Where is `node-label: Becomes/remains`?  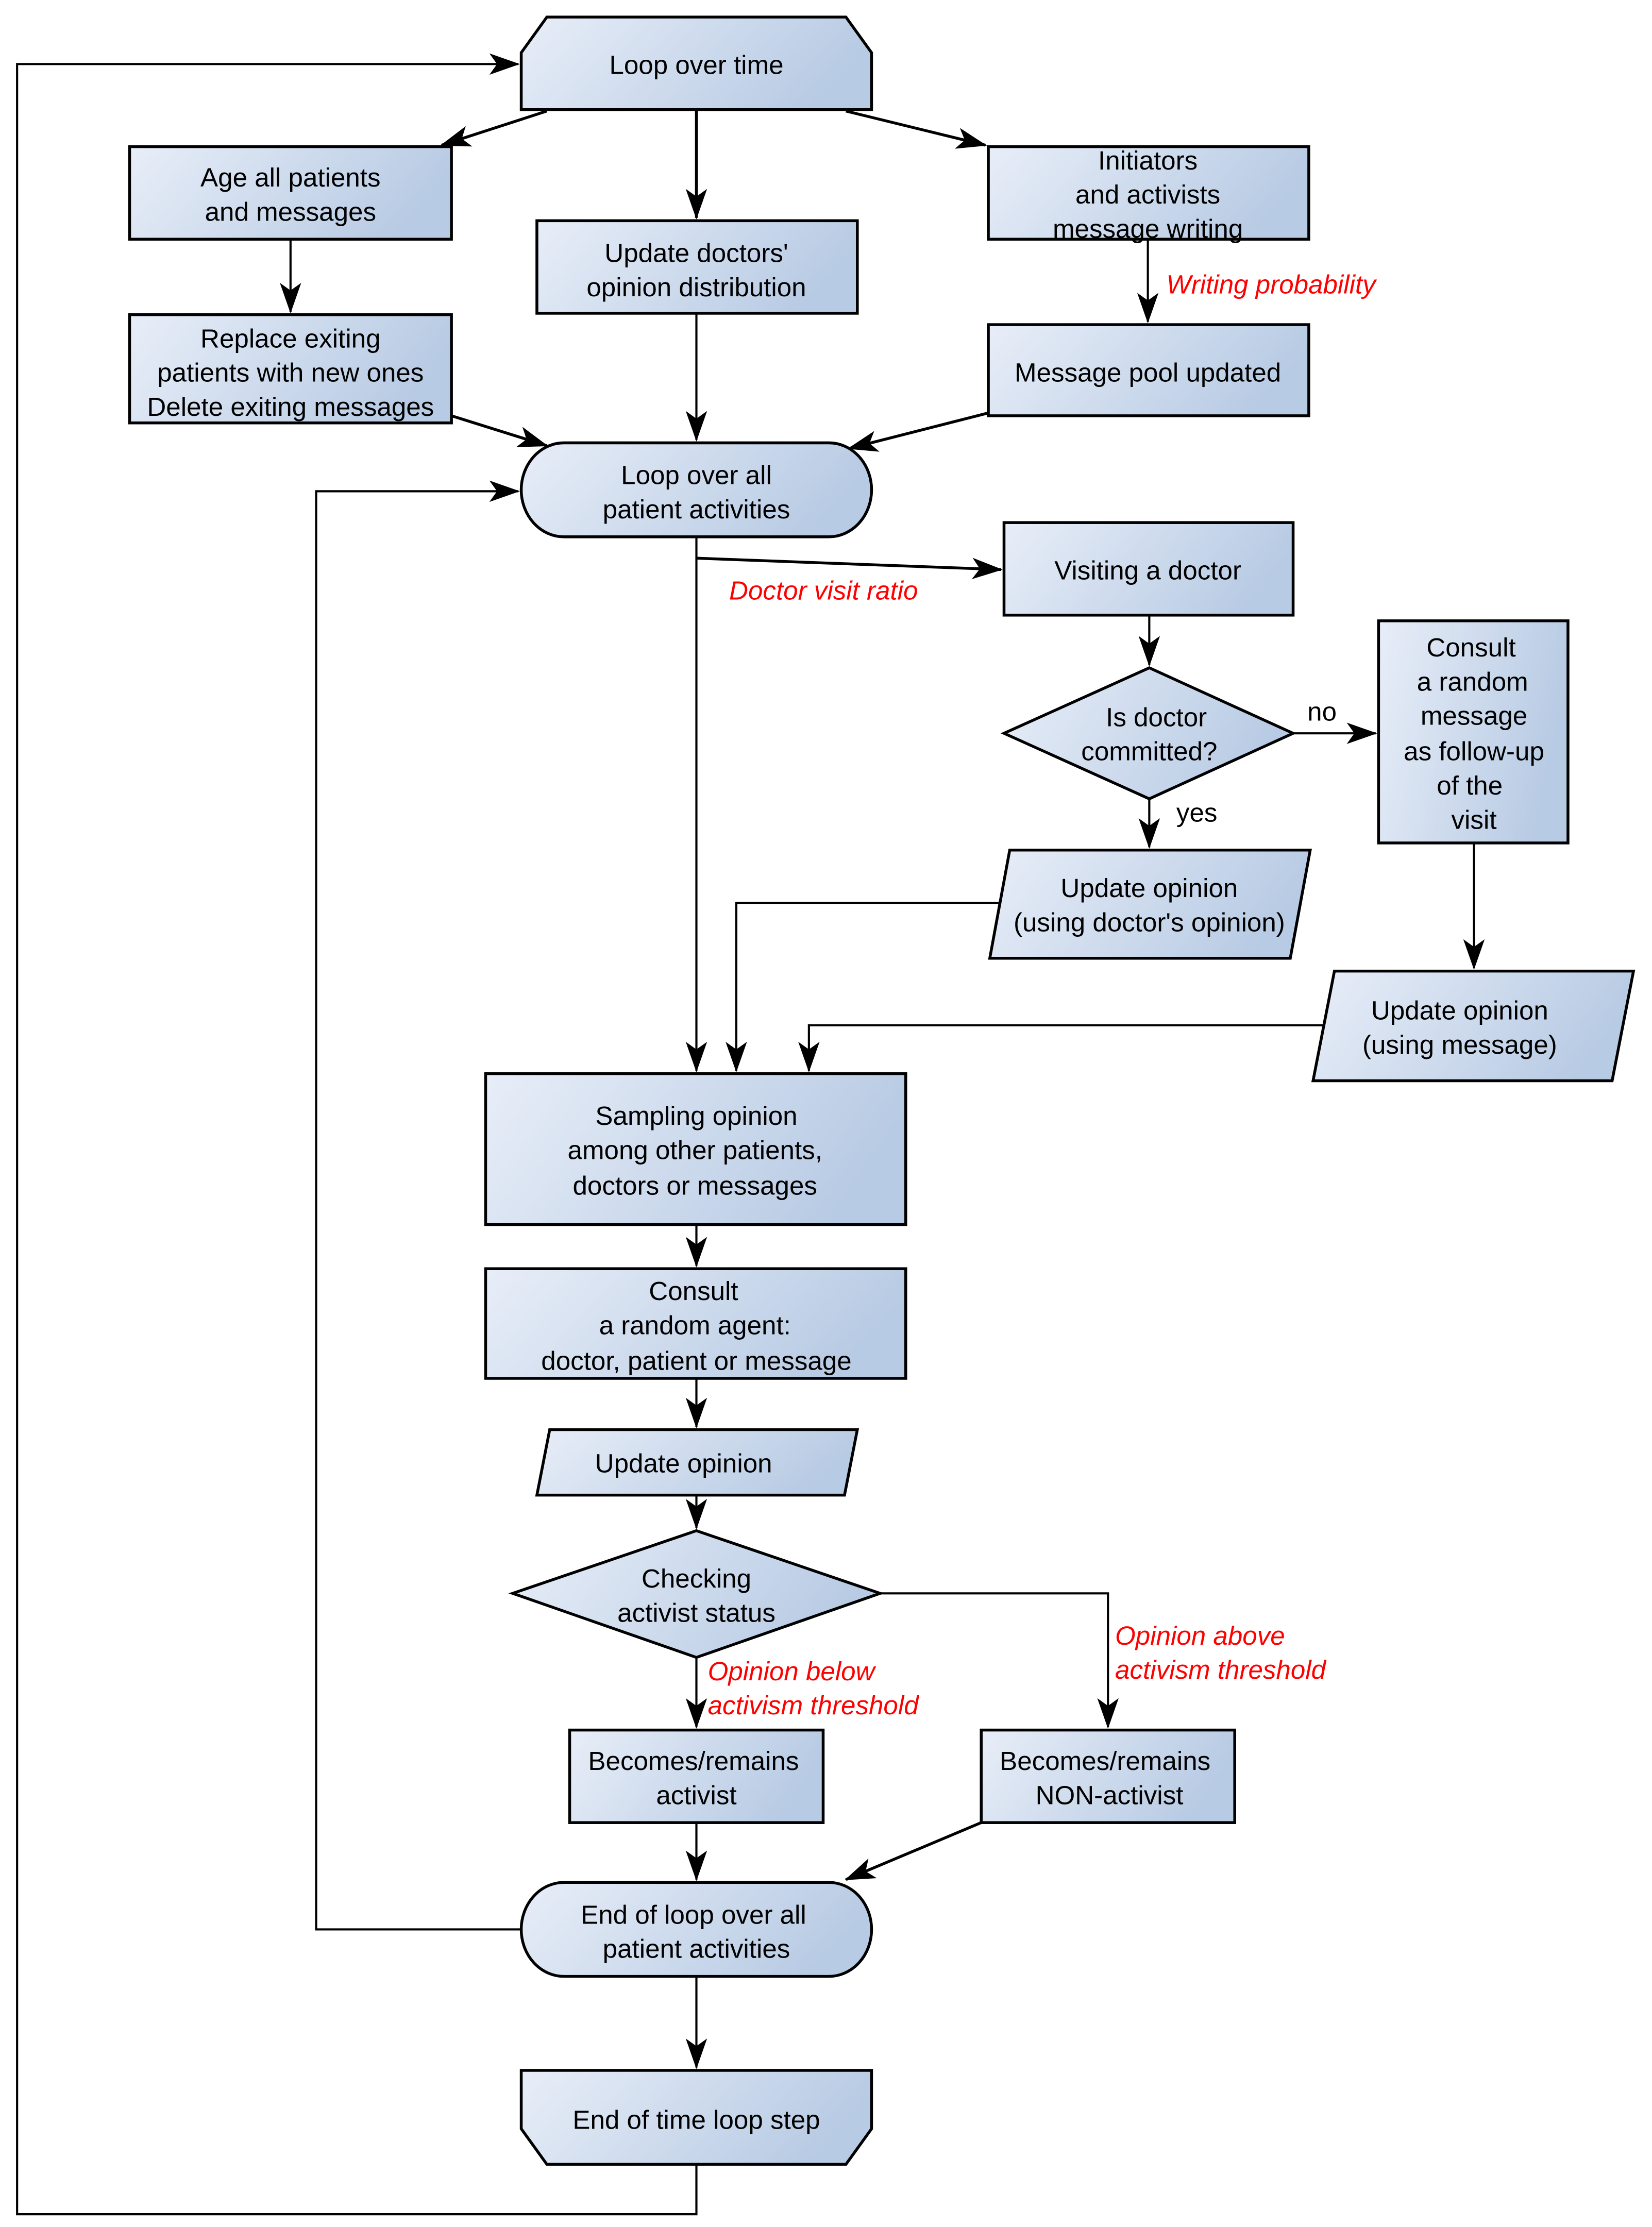 node-label: Becomes/remains is located at coordinates (693, 1761).